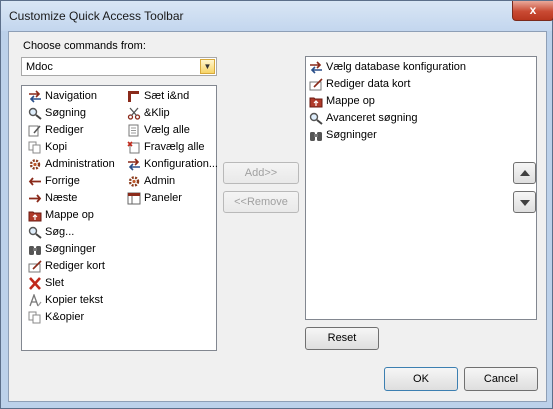 The image size is (553, 409). What do you see at coordinates (207, 66) in the screenshot?
I see `chevron-down-icon: ▼` at bounding box center [207, 66].